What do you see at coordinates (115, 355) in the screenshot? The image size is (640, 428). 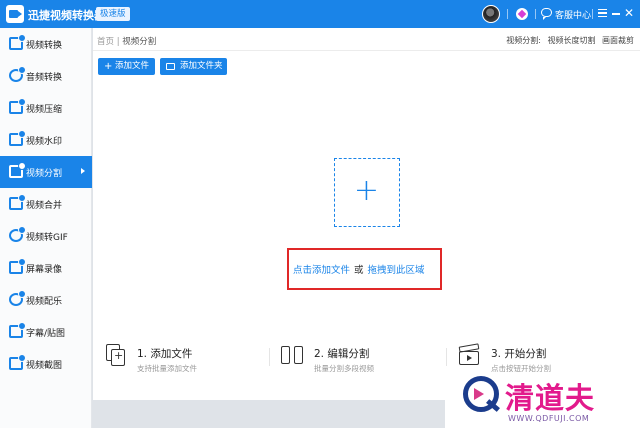 I see `add-file-step-icon` at bounding box center [115, 355].